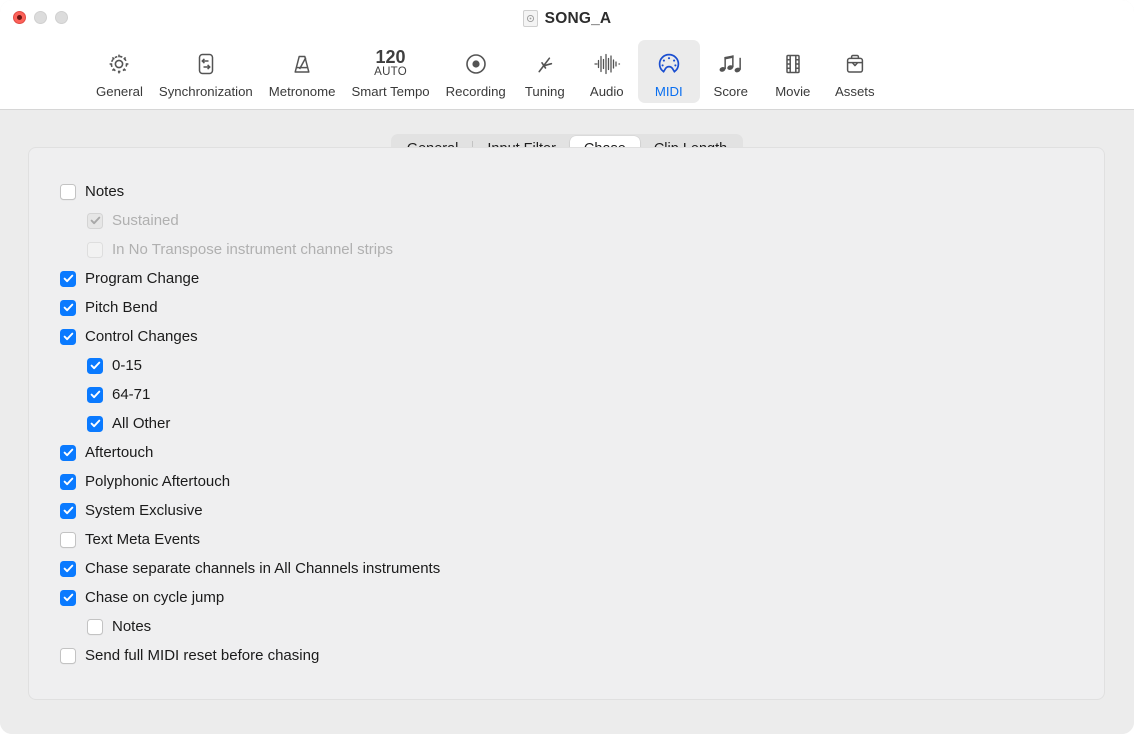 This screenshot has height=734, width=1134. Describe the element at coordinates (302, 91) in the screenshot. I see `toolbar-item-label: Metronome` at that location.